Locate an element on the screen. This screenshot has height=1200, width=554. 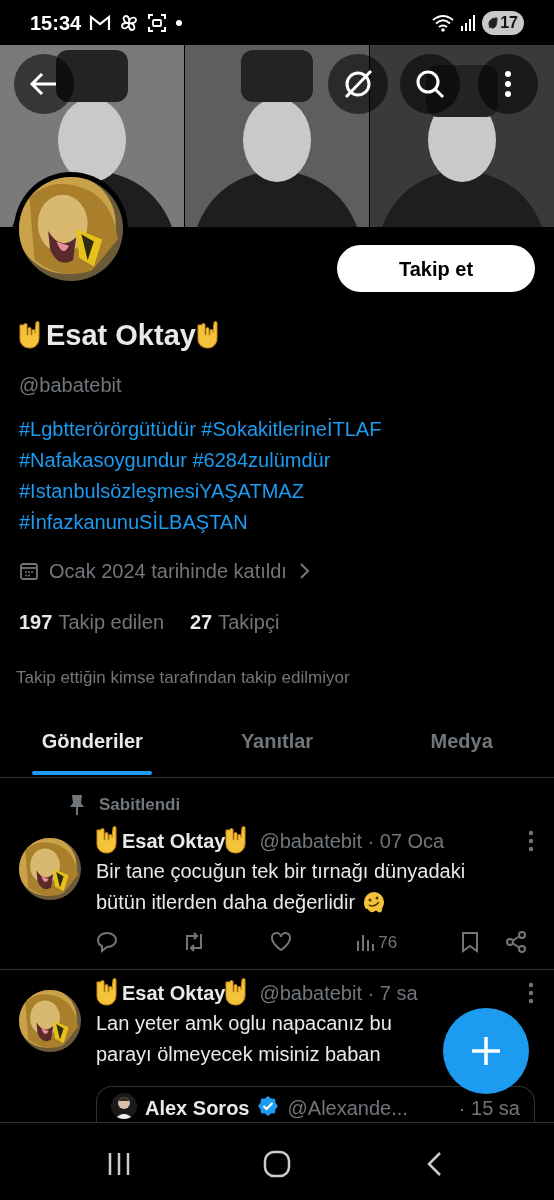
quoted-author-name: Alex Soros is located at coordinates (197, 1108).